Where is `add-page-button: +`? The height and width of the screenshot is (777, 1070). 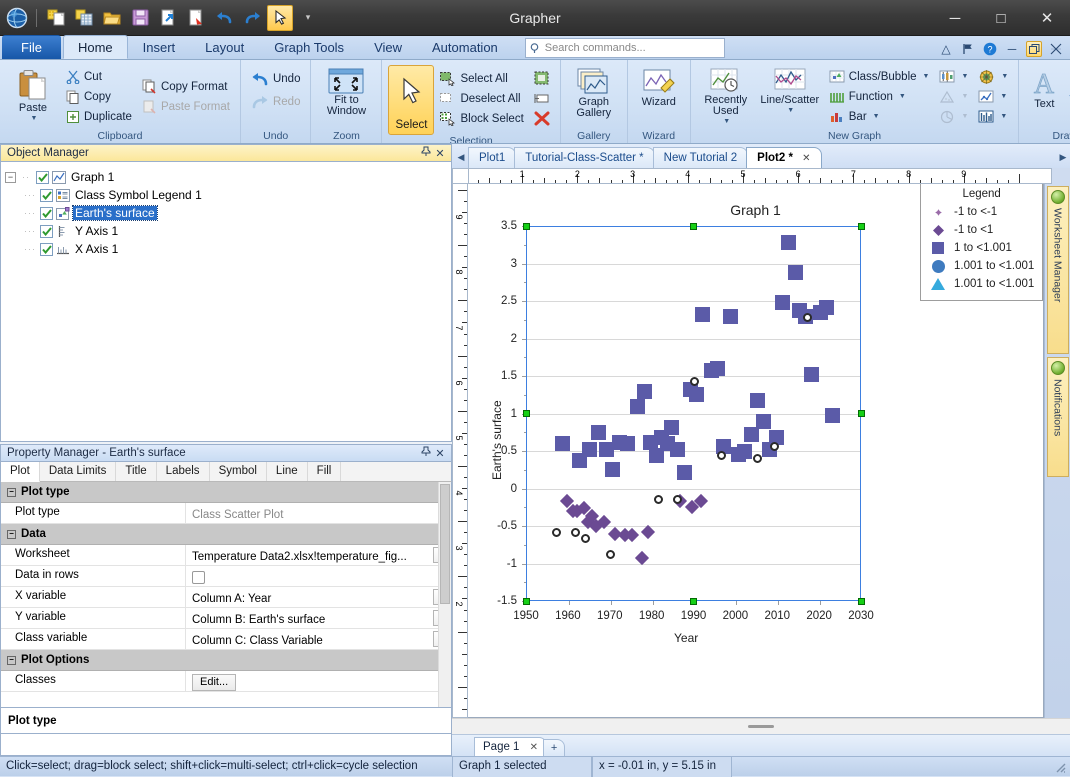
add-page-button: + is located at coordinates (554, 747).